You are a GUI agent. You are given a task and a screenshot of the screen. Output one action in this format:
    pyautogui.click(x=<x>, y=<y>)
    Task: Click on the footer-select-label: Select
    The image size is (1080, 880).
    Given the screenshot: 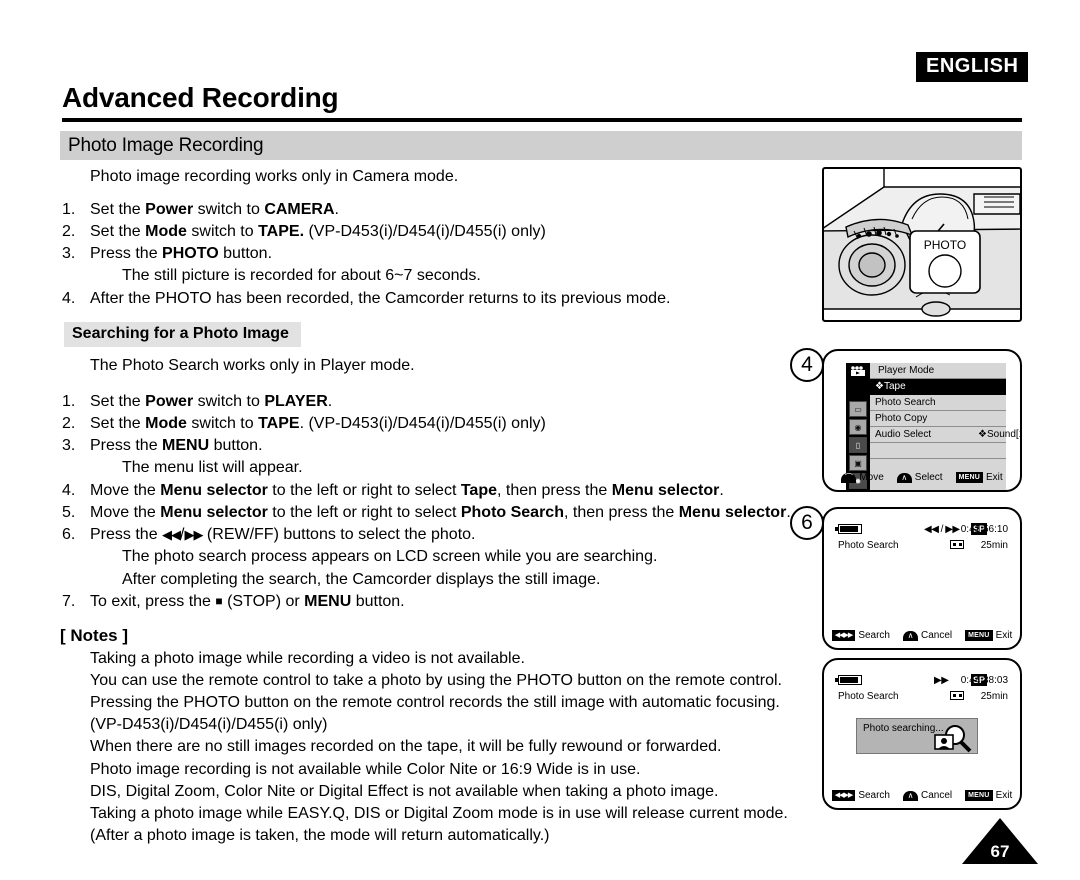 What is the action you would take?
    pyautogui.click(x=928, y=477)
    